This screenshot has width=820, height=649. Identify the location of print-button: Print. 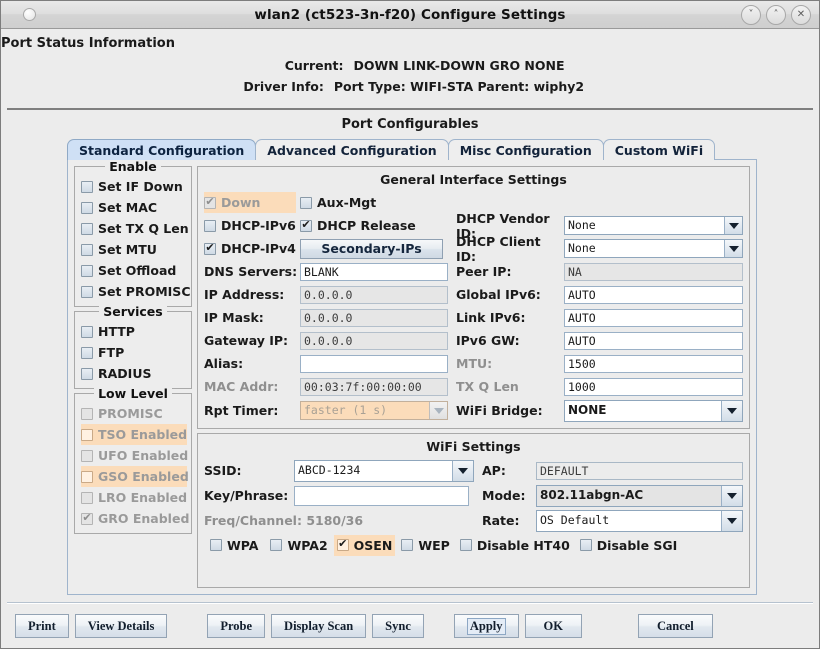
(42, 626).